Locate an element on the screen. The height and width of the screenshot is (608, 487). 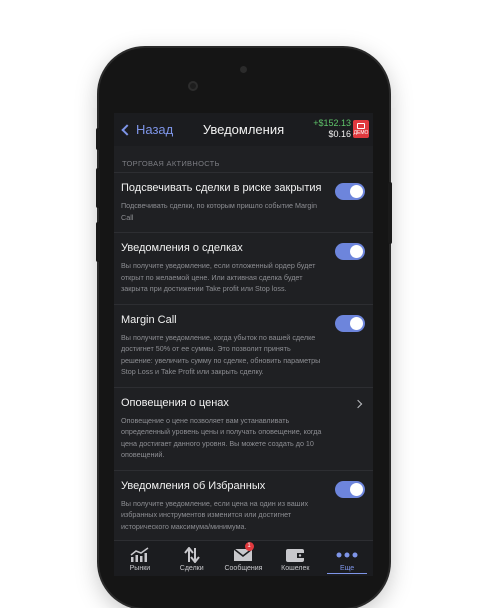
trades-arrows-icon is located at coordinates (192, 554).